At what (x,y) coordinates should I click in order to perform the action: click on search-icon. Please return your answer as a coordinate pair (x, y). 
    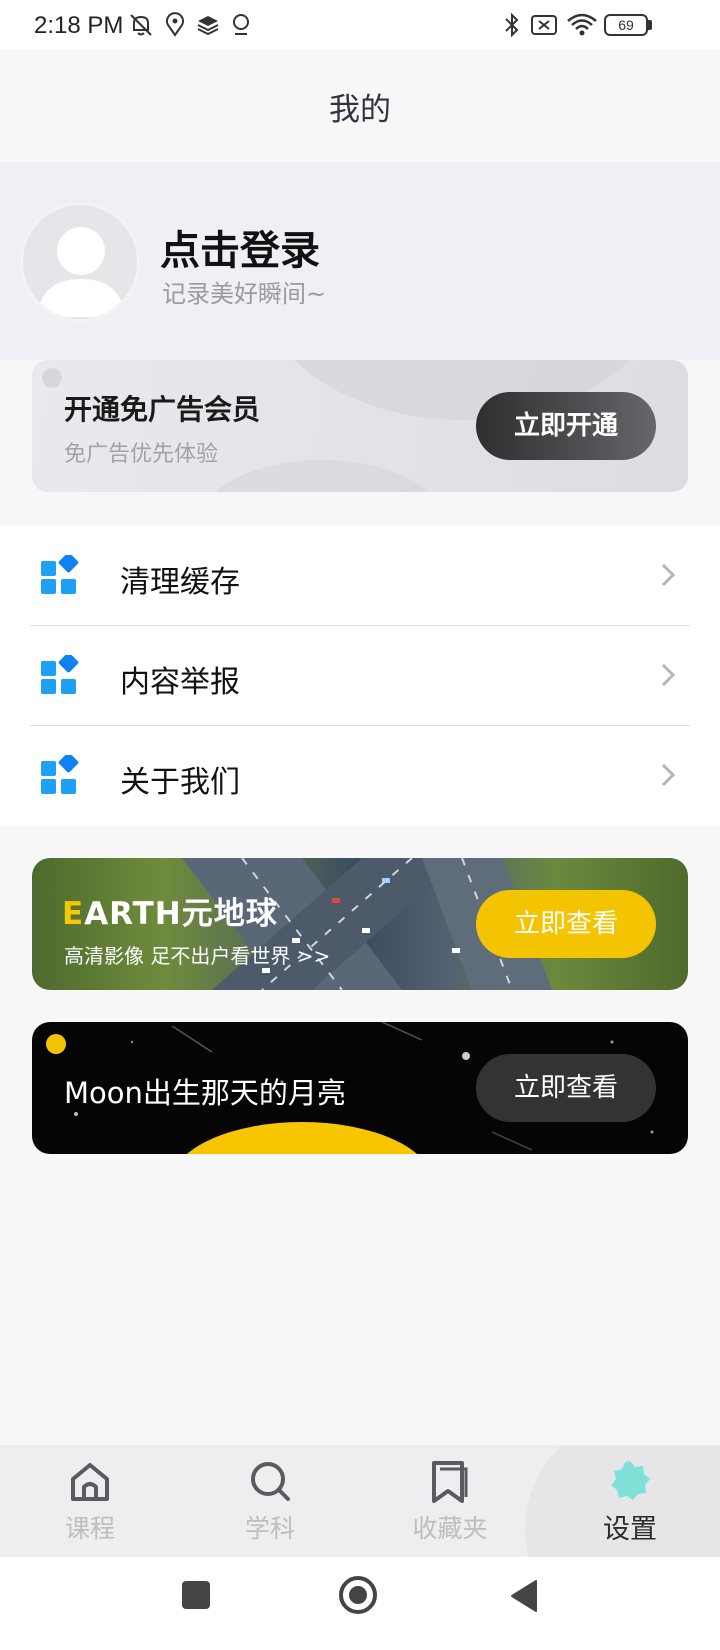
    Looking at the image, I should click on (270, 1481).